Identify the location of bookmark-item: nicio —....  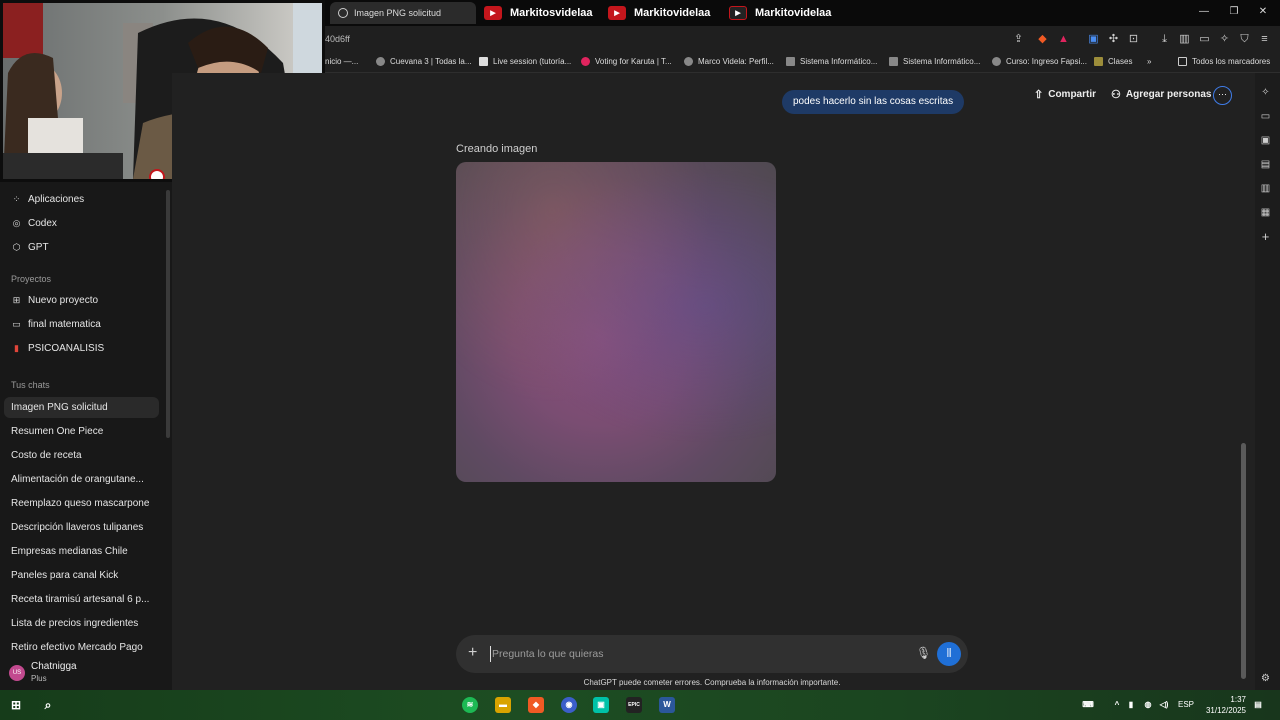
(341, 61).